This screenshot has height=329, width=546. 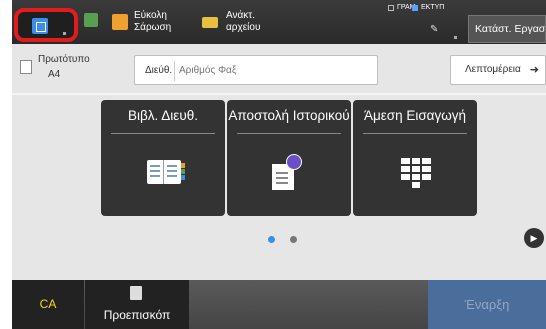 I want to click on scan-icon, so click(x=120, y=22).